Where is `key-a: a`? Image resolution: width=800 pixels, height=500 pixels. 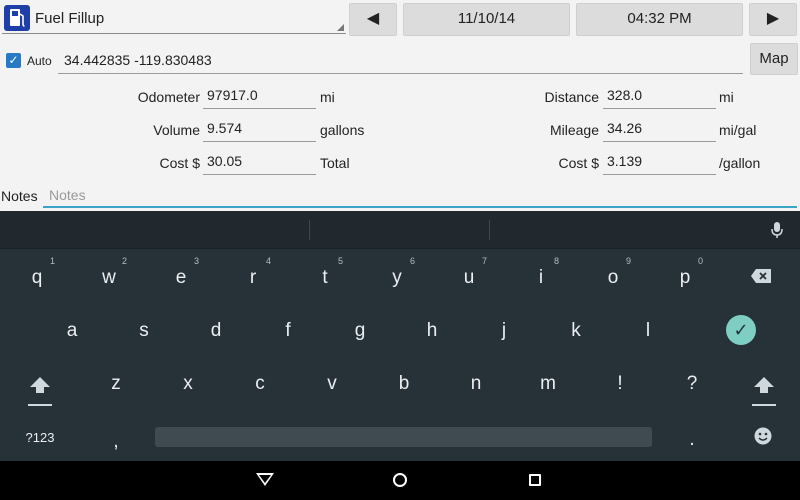
key-a: a is located at coordinates (72, 331).